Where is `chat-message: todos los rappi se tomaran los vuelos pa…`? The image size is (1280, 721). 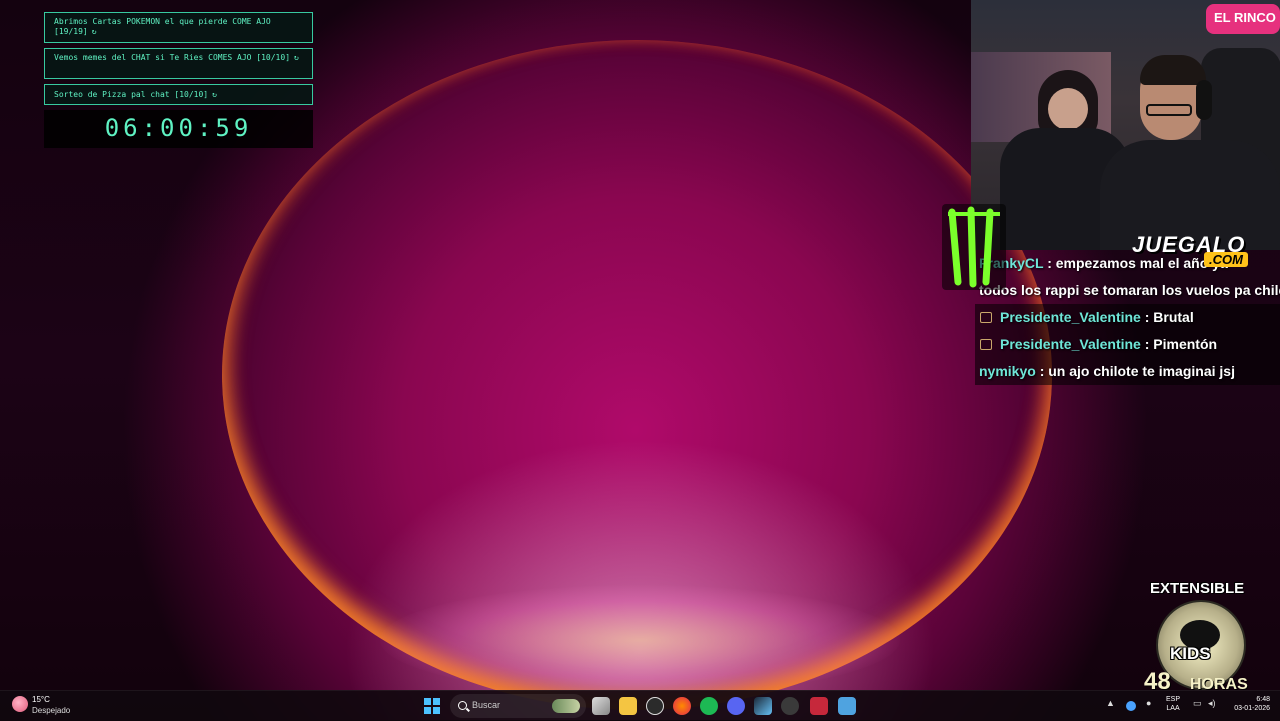 chat-message: todos los rappi se tomaran los vuelos pa… is located at coordinates (1127, 290).